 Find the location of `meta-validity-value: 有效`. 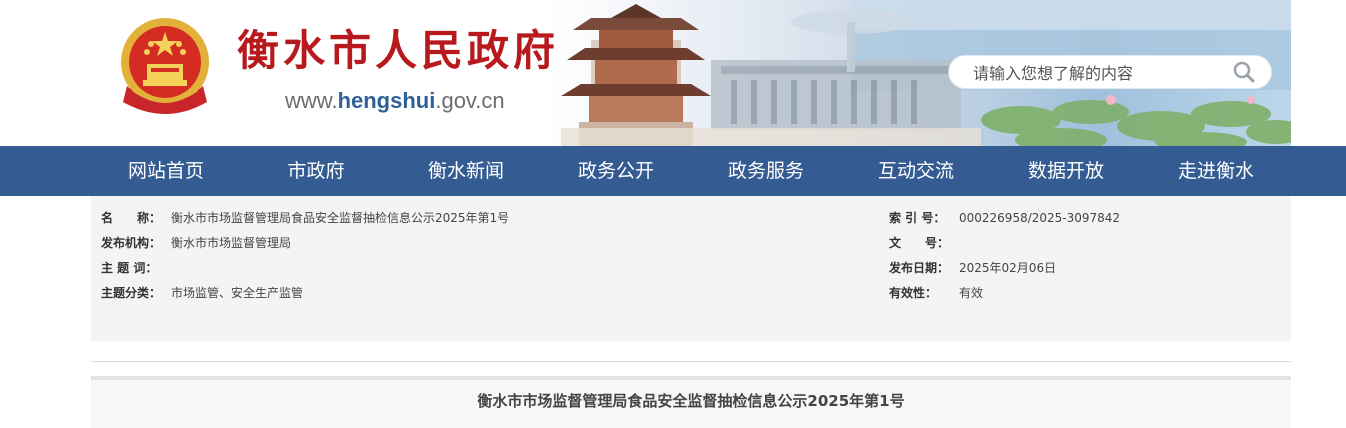

meta-validity-value: 有效 is located at coordinates (971, 293).